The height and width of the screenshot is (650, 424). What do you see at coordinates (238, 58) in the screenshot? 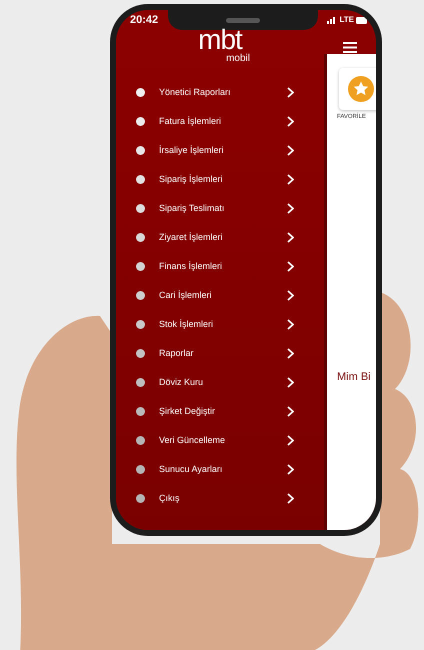
I see `logo-subtitle: mobil` at bounding box center [238, 58].